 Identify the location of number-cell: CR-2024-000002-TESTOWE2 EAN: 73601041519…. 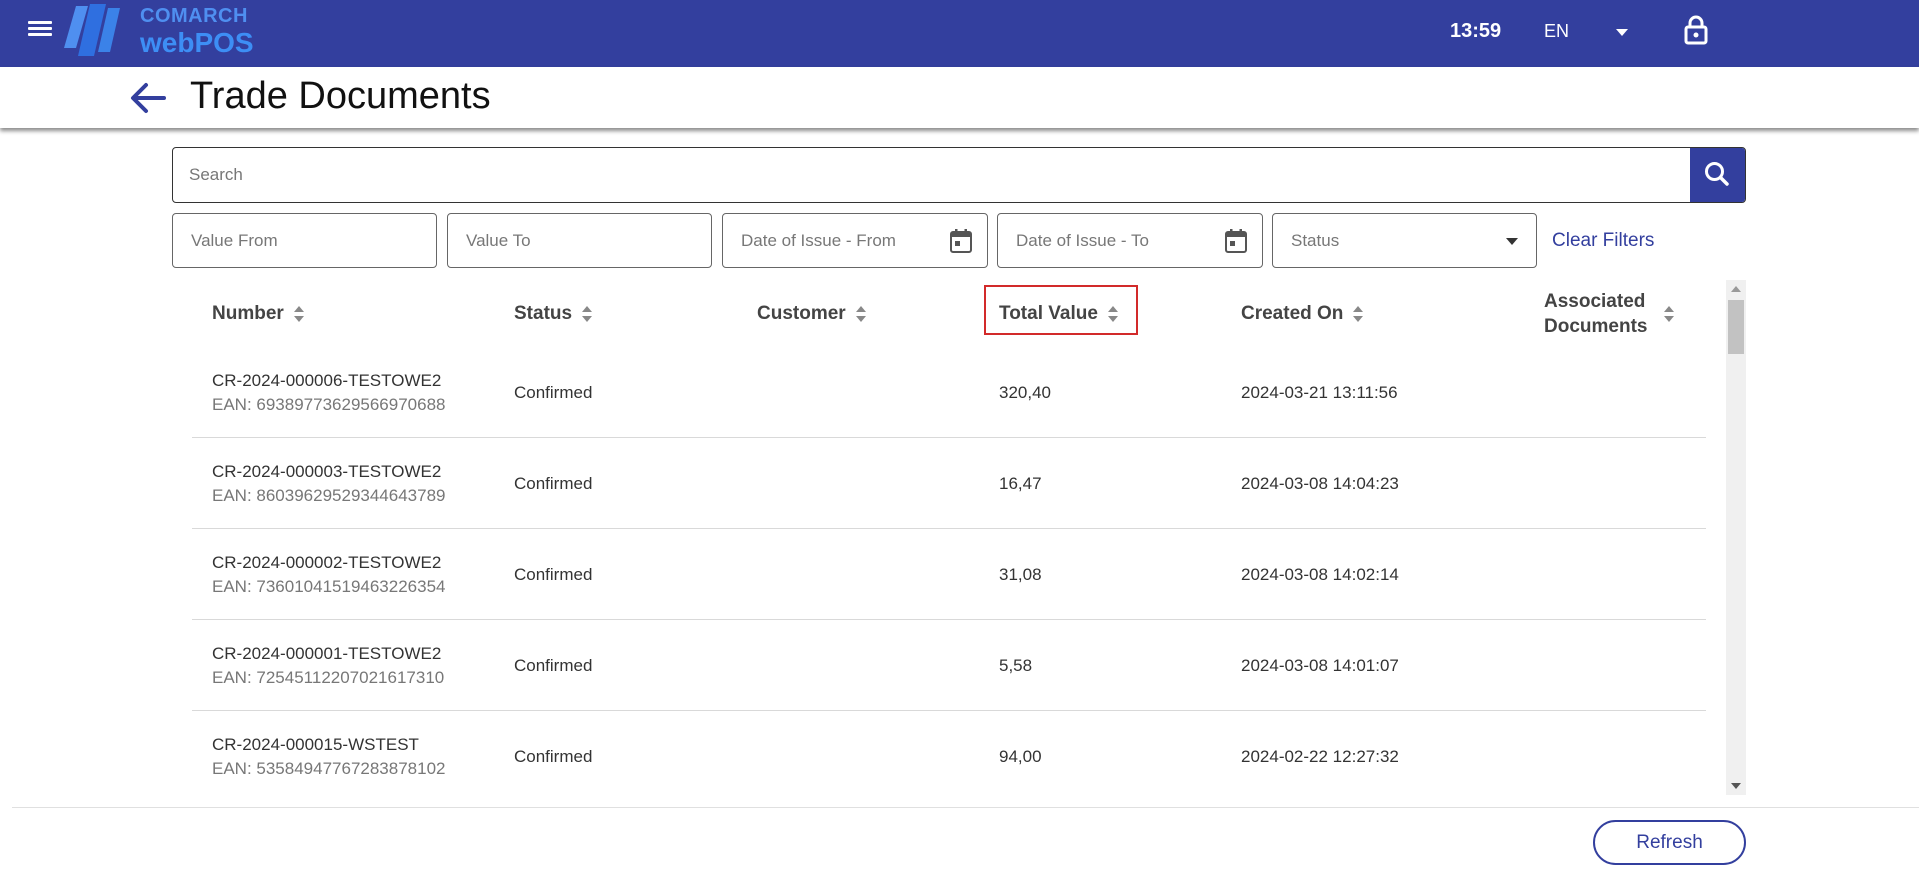
(329, 574).